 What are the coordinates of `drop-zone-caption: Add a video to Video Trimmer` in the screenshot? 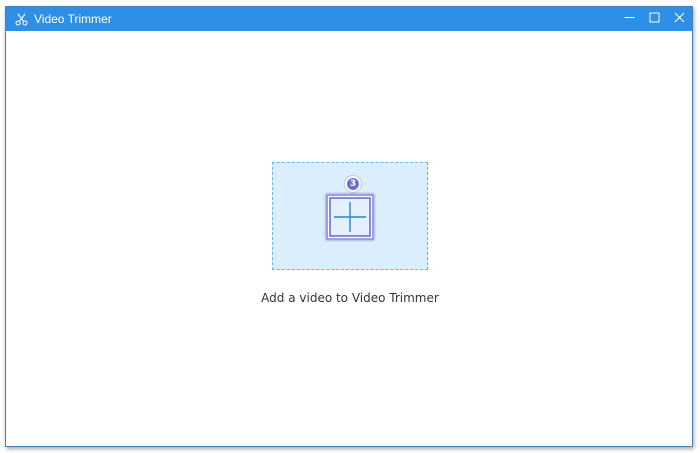 It's located at (350, 298).